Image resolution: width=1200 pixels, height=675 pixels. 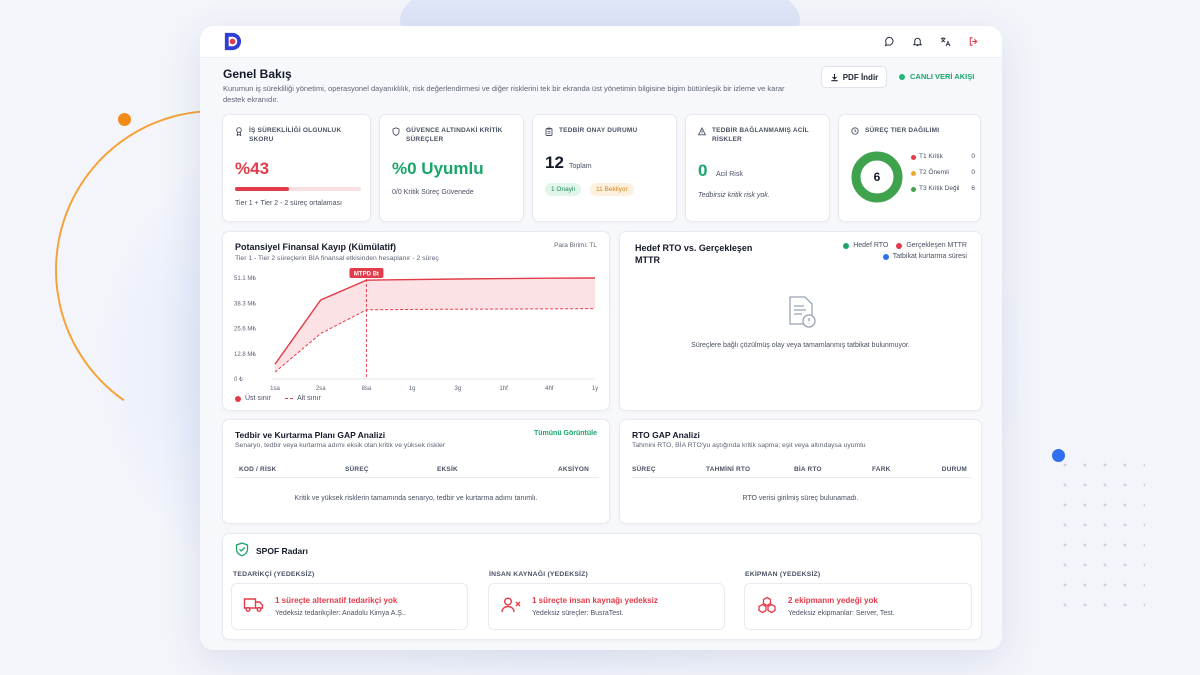 What do you see at coordinates (881, 469) in the screenshot?
I see `rto-col-diff: FARK` at bounding box center [881, 469].